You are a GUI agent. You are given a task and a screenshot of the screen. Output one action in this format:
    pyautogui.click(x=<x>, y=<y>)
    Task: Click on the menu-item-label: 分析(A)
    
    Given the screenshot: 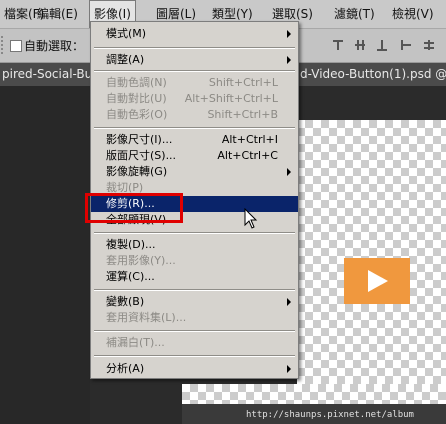 What is the action you would take?
    pyautogui.click(x=125, y=368)
    